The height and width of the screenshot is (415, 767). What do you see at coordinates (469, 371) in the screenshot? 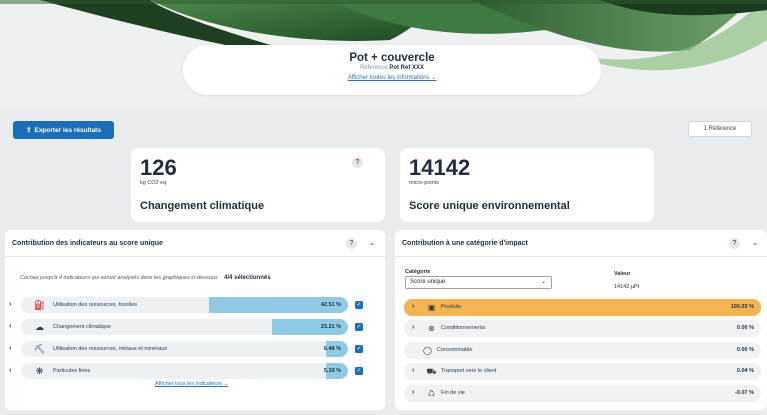
I see `category-row-label: Transport vers le client` at bounding box center [469, 371].